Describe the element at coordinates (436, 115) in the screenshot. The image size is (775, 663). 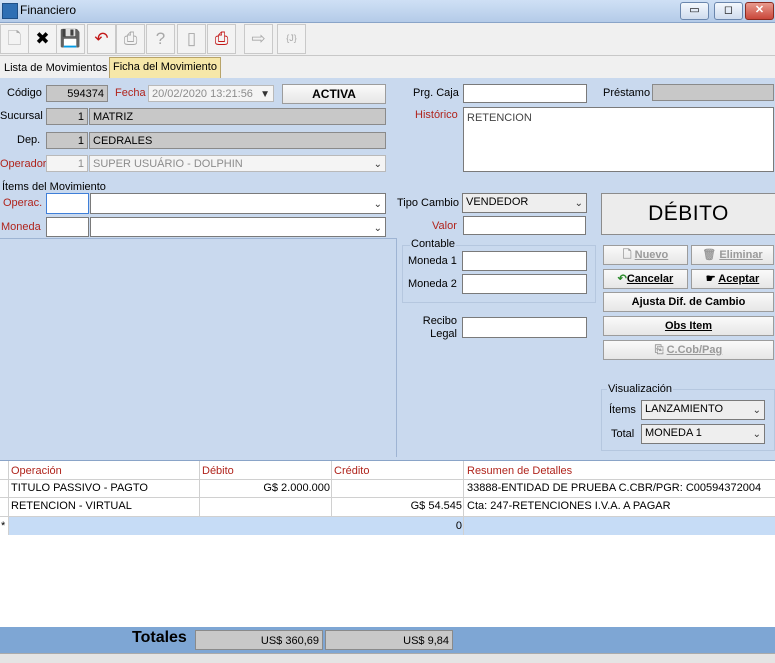
I see `historico-label: Histórico` at that location.